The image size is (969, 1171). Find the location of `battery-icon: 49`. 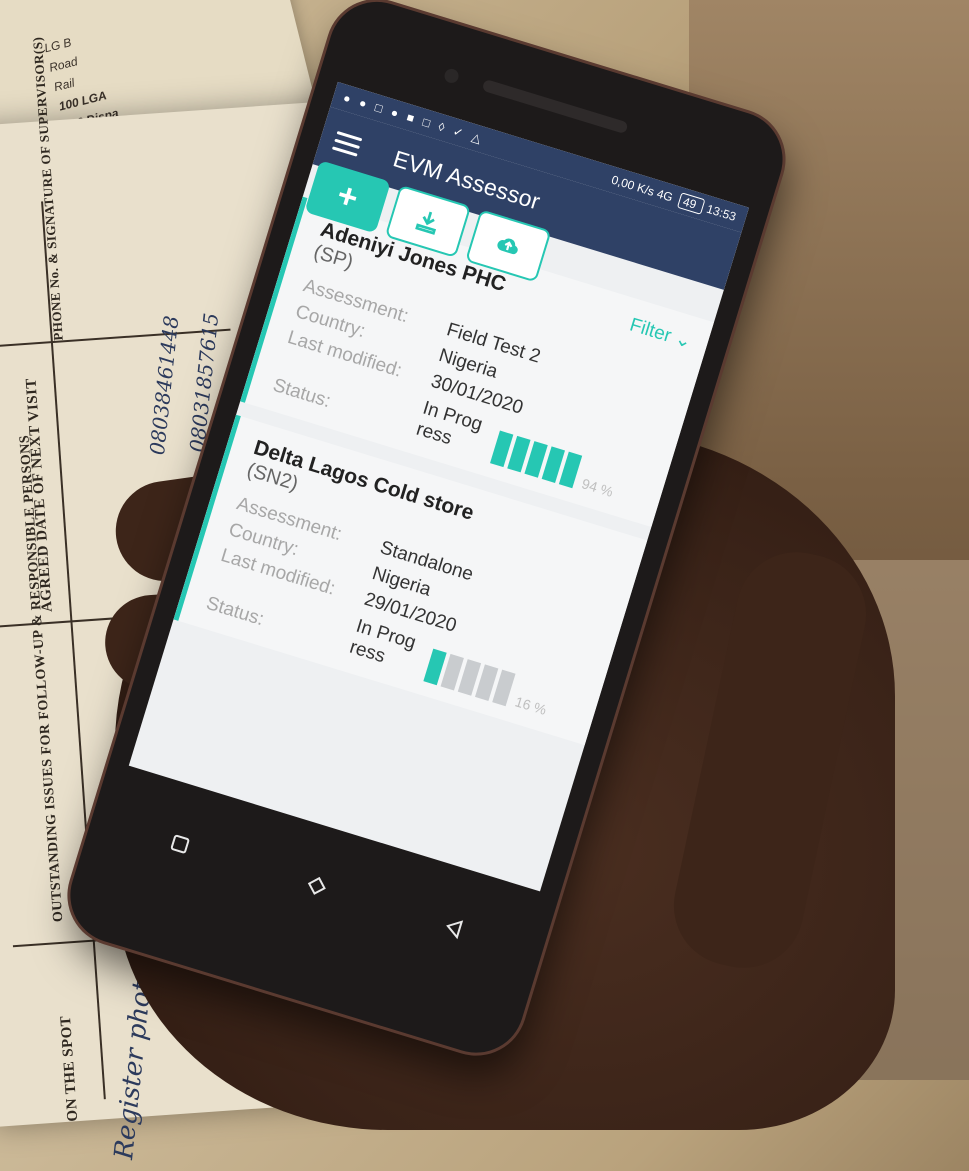

battery-icon: 49 is located at coordinates (691, 203).